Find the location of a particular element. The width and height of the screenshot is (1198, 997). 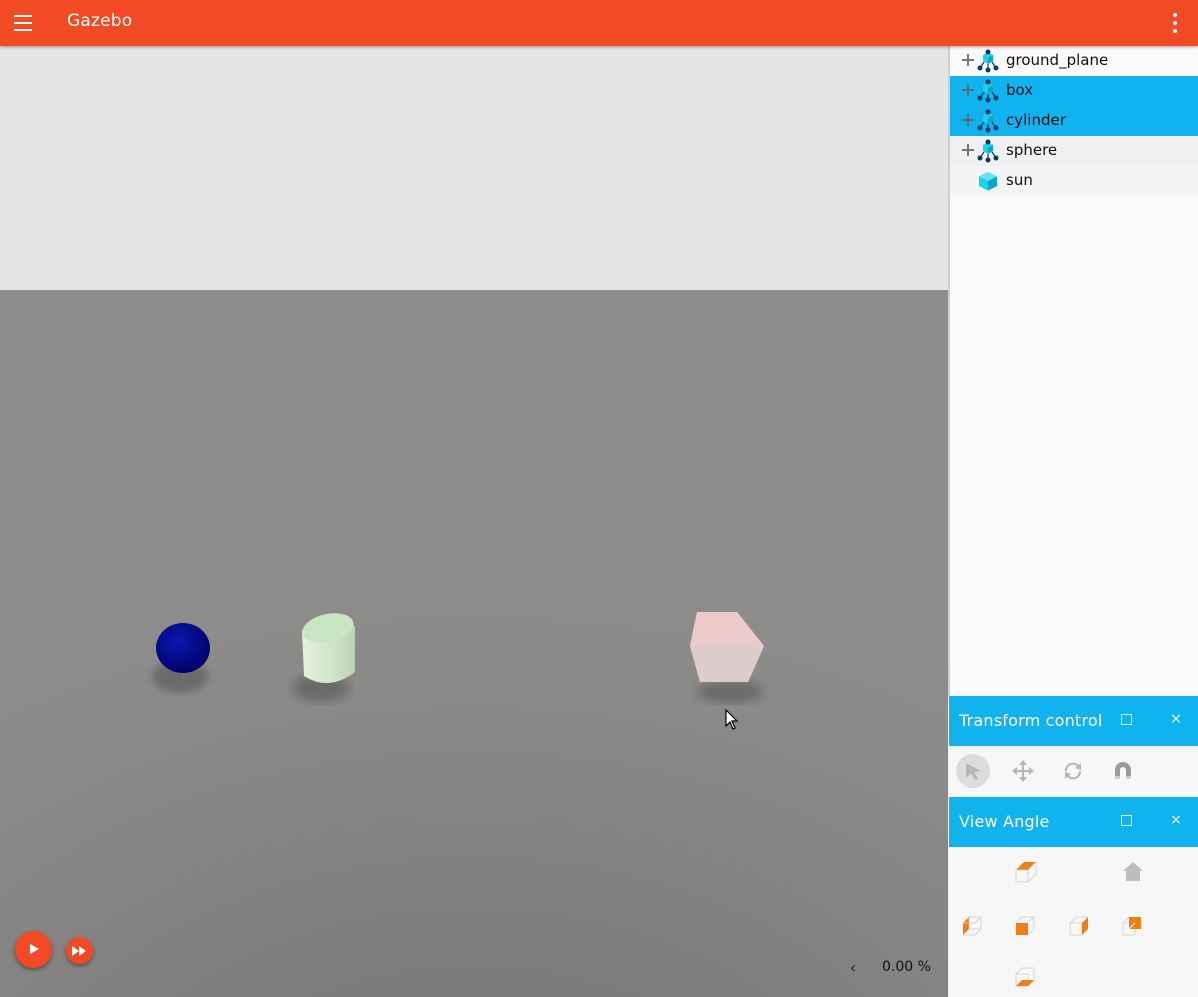

app-title: Gazebo is located at coordinates (100, 21).